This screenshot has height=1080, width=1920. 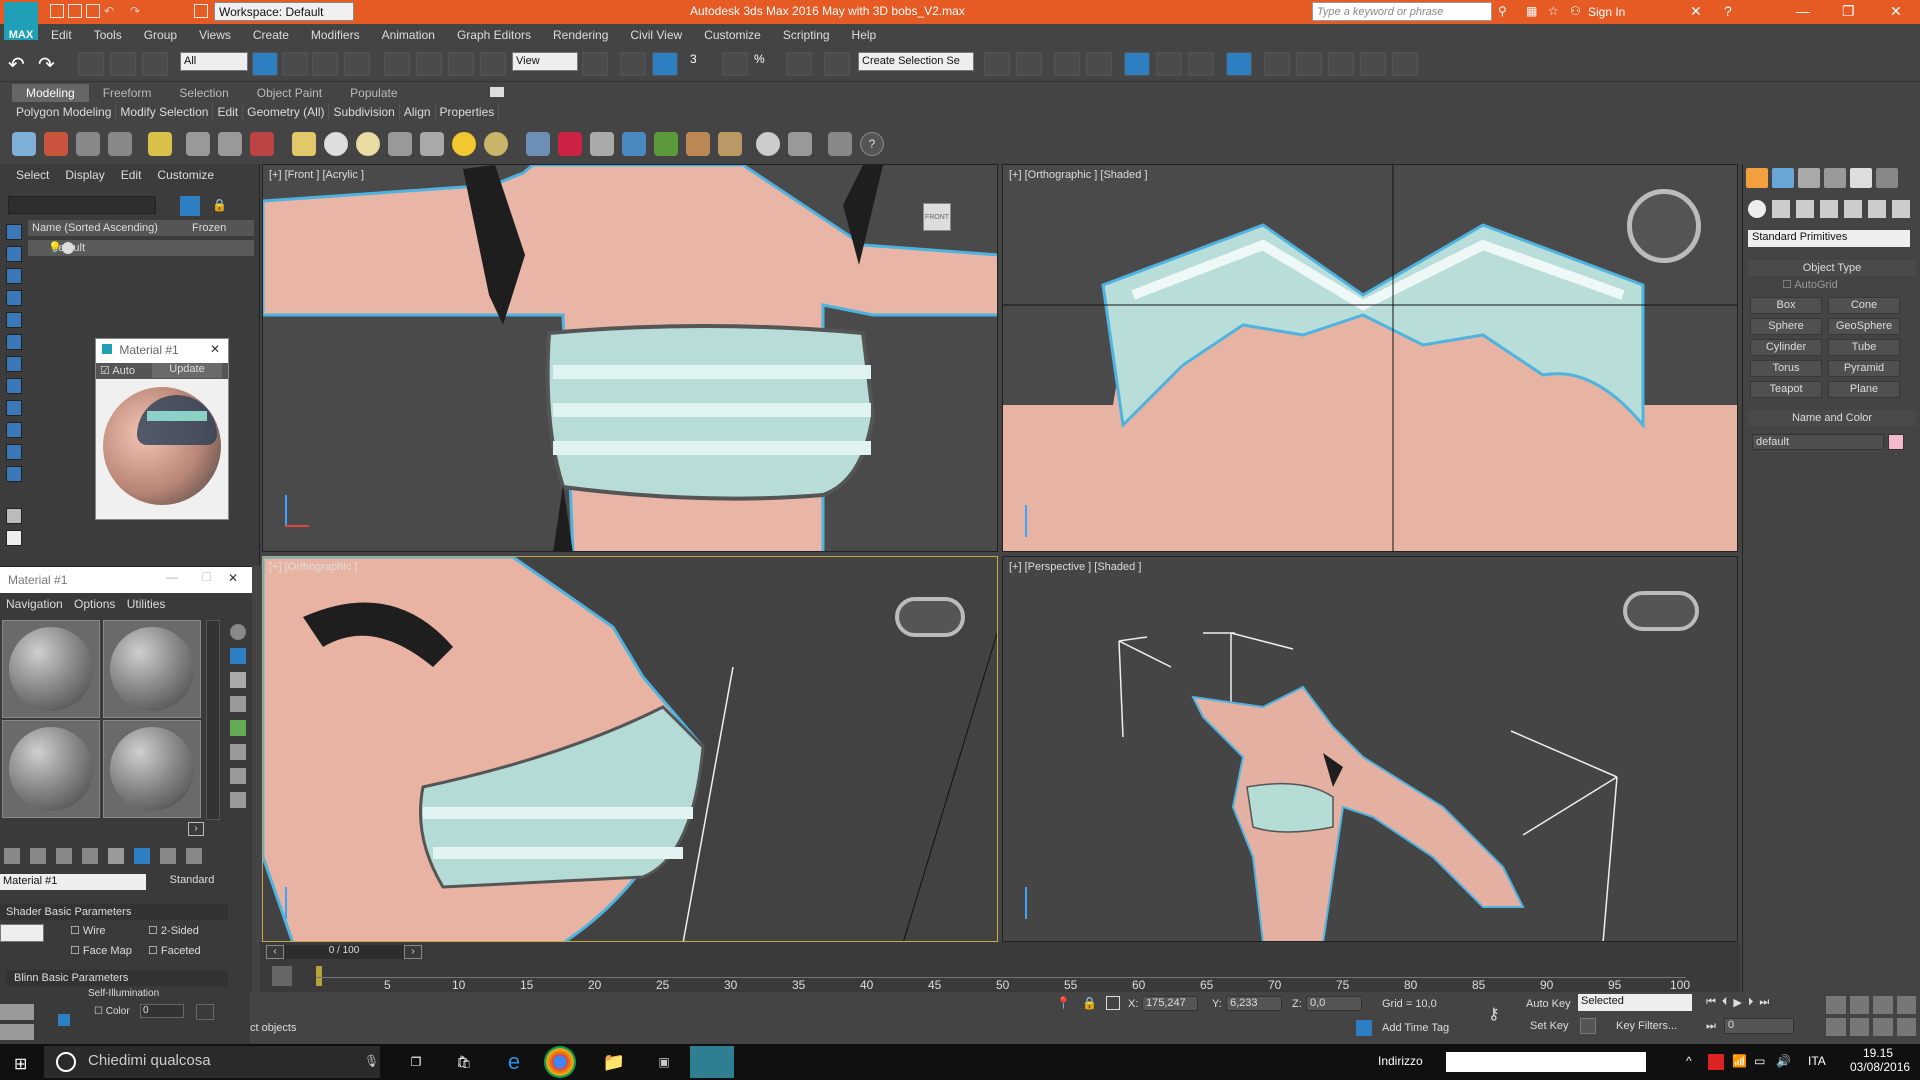 I want to click on copy-material-icon, so click(x=116, y=856).